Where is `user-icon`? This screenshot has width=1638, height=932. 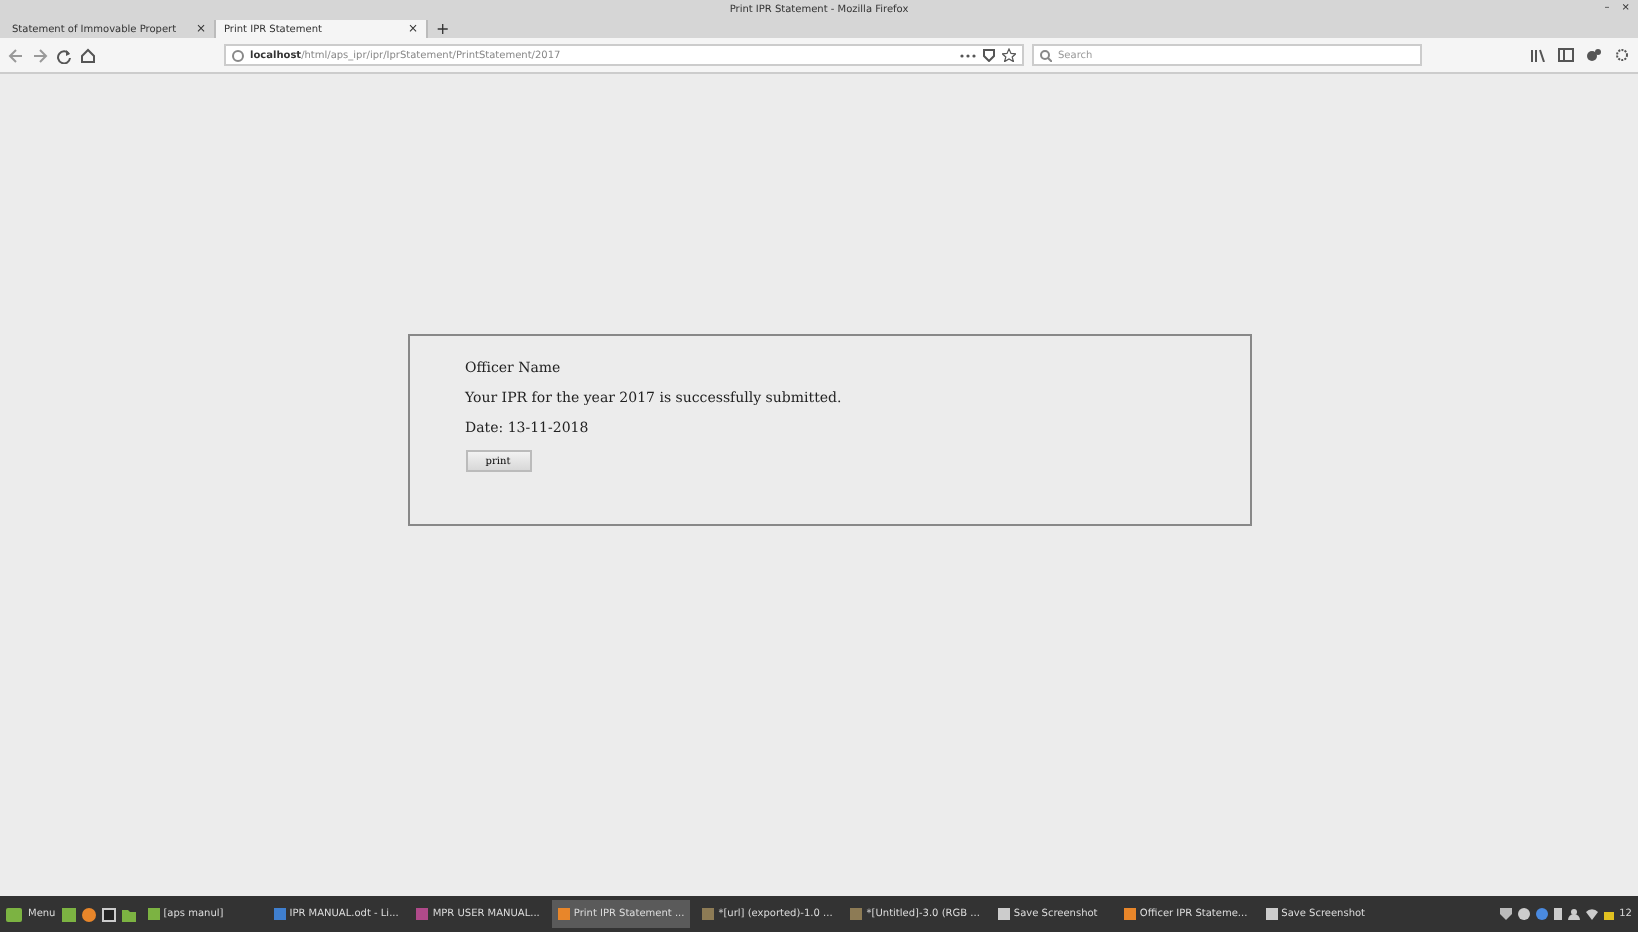
user-icon is located at coordinates (1573, 914).